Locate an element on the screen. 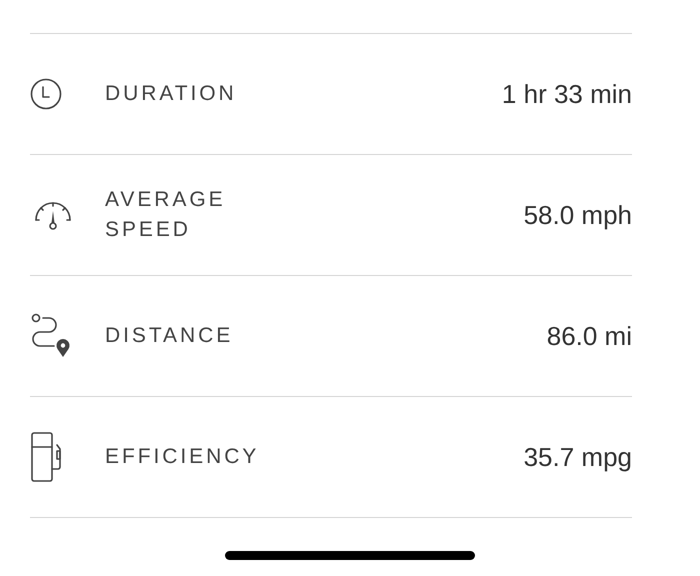  stat-value: 86.0 mi is located at coordinates (589, 336).